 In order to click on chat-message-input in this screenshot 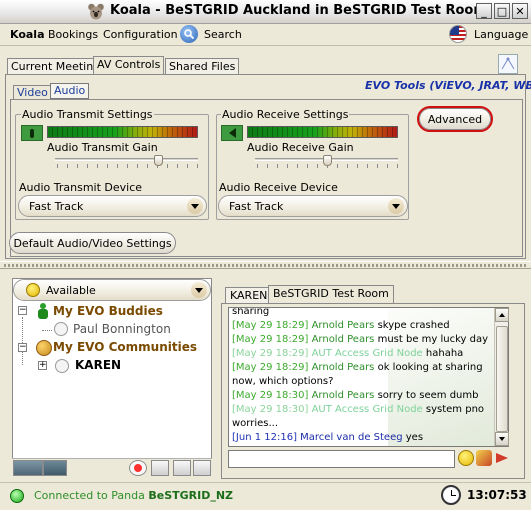, I will do `click(341, 459)`.